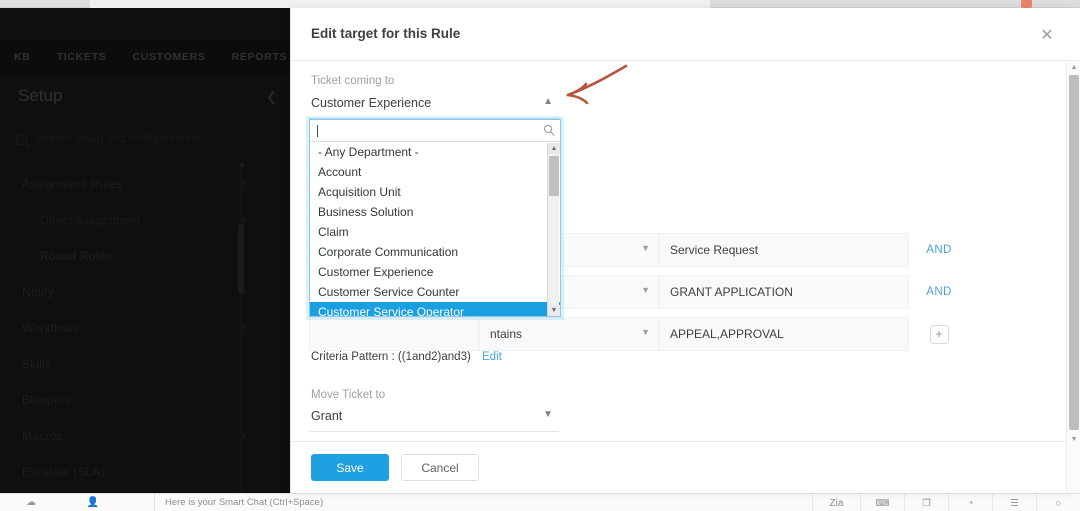 This screenshot has width=1080, height=511. I want to click on list-item: Claim, so click(435, 232).